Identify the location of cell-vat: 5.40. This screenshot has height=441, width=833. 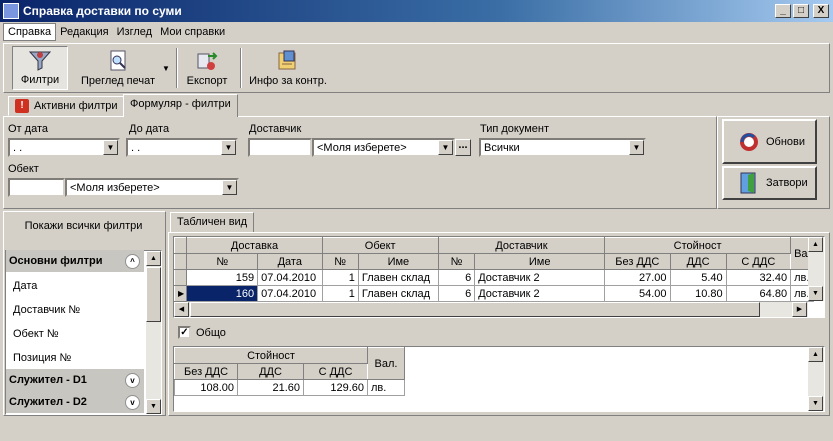
(698, 277).